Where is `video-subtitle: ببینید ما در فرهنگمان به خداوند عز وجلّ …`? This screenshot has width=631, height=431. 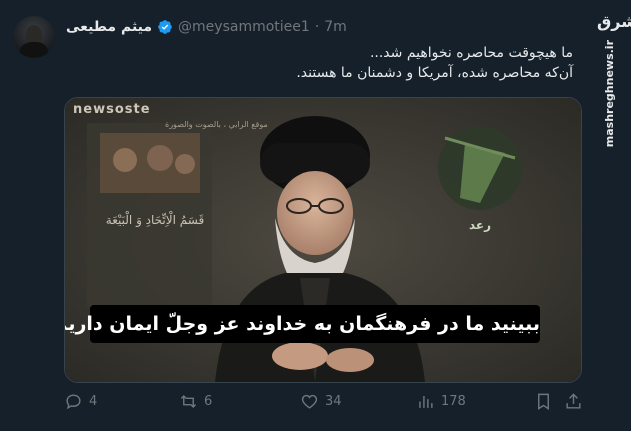
video-subtitle: ببینید ما در فرهنگمان به خداوند عز وجلّ … is located at coordinates (302, 324).